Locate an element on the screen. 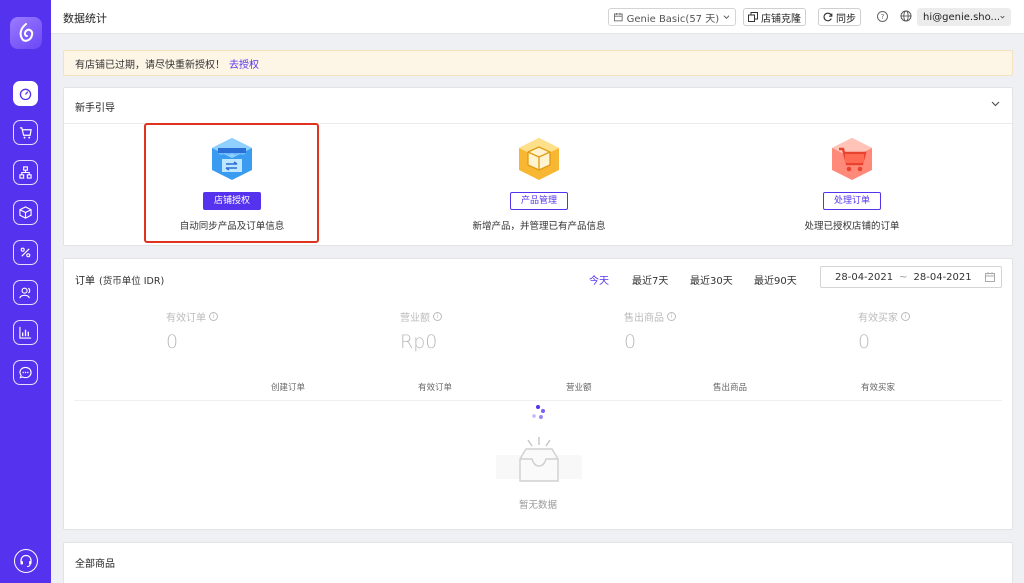 The height and width of the screenshot is (583, 1024). hierarchy-icon is located at coordinates (25, 172).